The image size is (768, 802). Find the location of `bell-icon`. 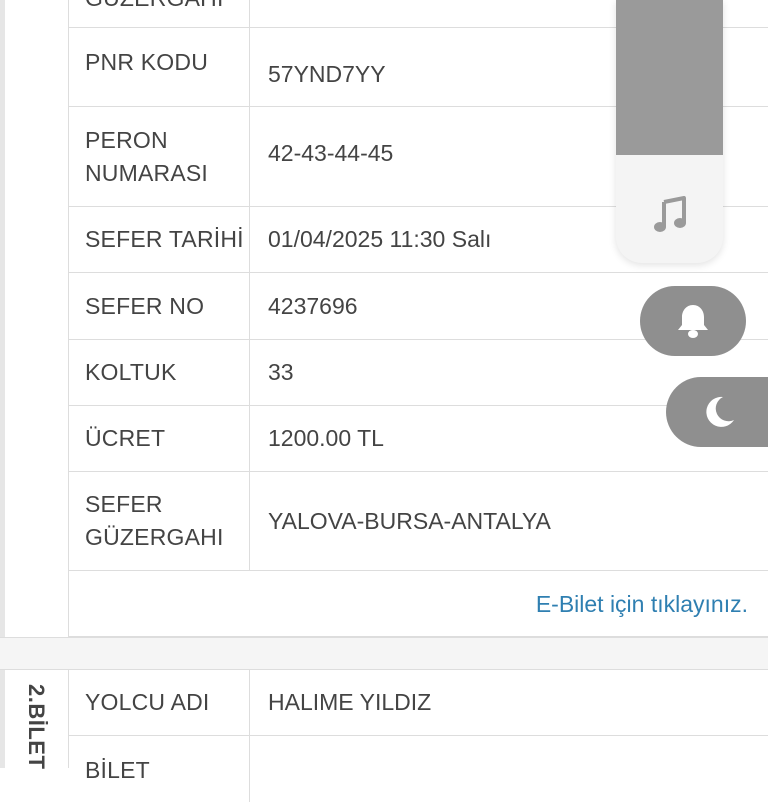

bell-icon is located at coordinates (693, 321).